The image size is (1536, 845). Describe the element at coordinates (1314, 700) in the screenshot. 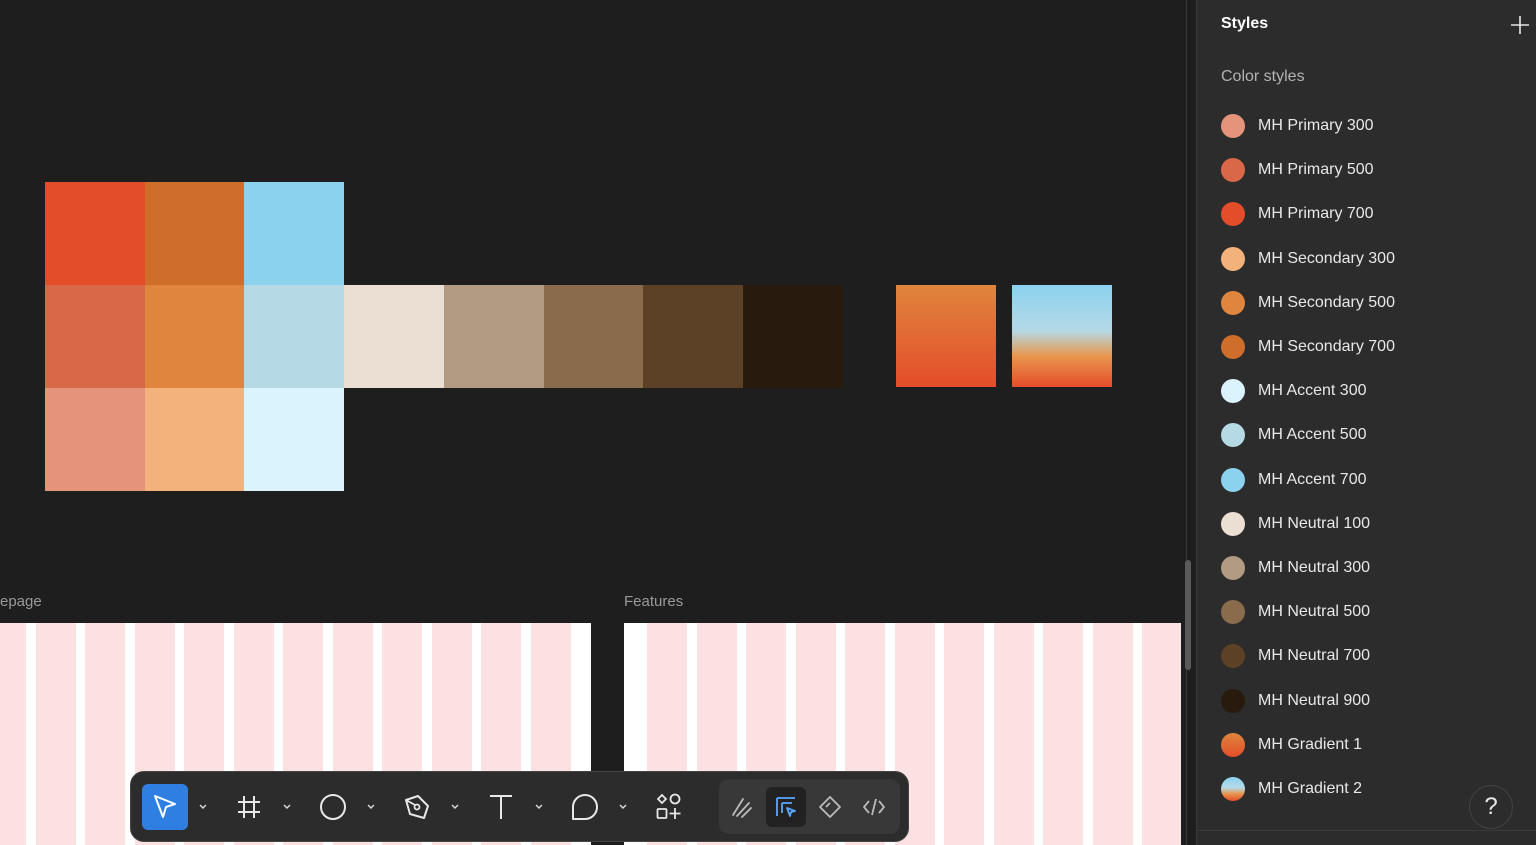

I see `color-style-name: MH Neutral 900` at that location.